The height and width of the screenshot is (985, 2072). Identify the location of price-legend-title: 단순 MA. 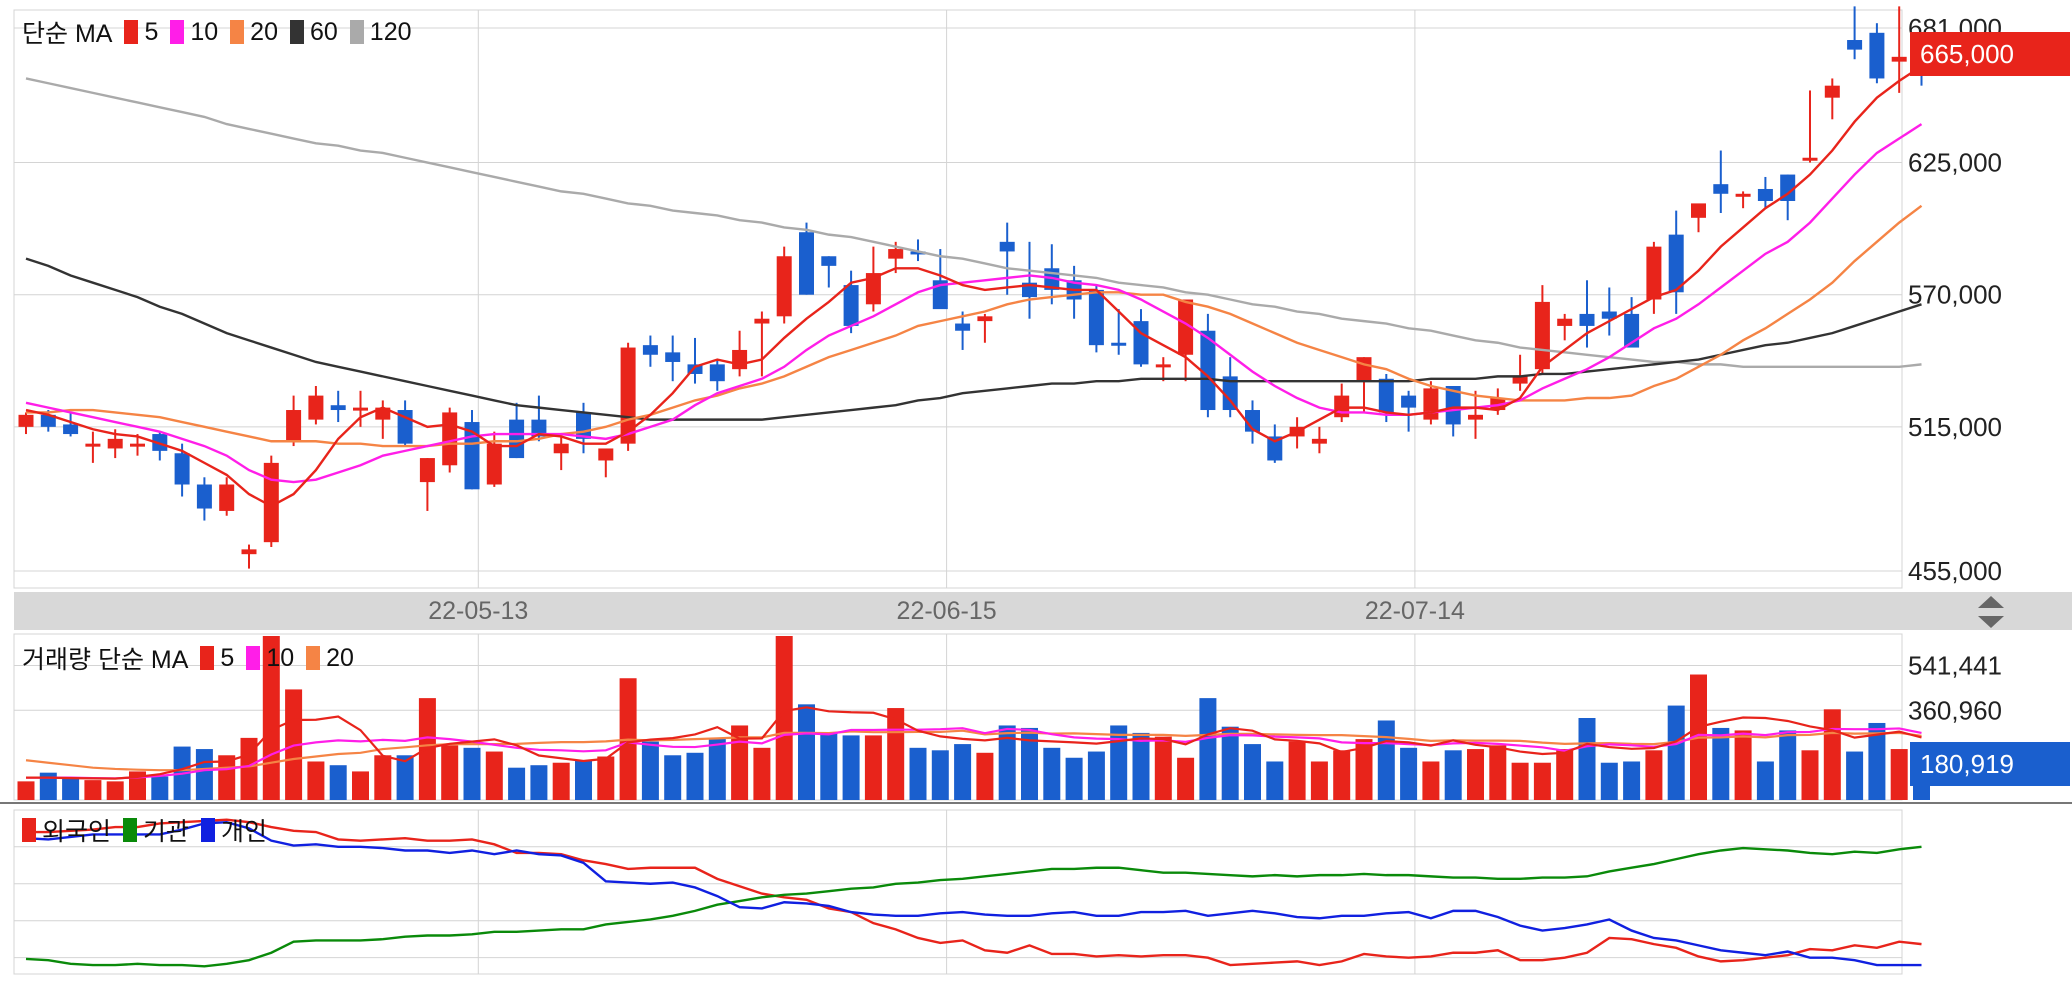
(67, 34).